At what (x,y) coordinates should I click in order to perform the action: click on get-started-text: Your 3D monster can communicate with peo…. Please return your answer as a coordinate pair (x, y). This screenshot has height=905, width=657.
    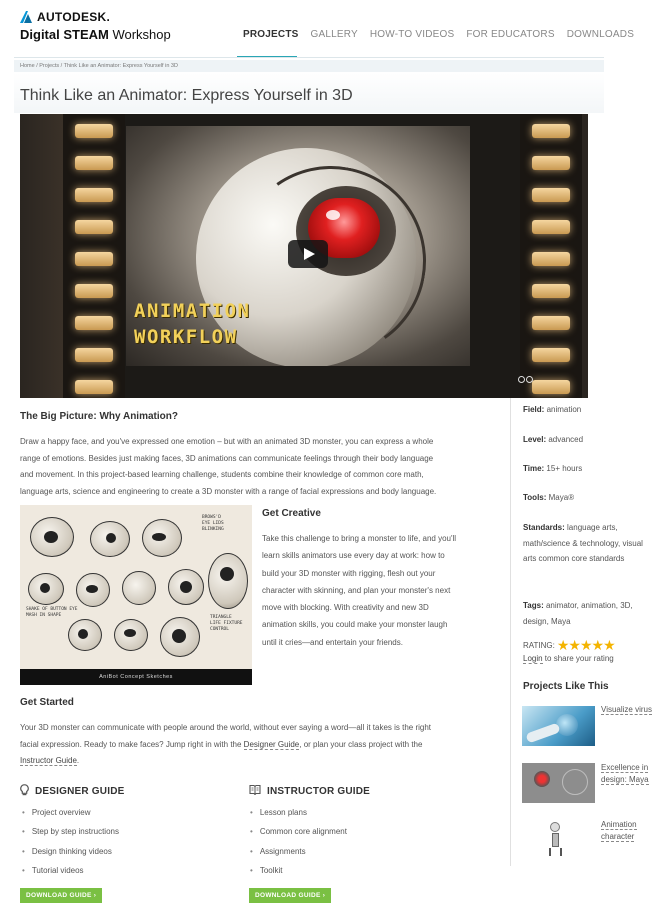
    Looking at the image, I should click on (226, 744).